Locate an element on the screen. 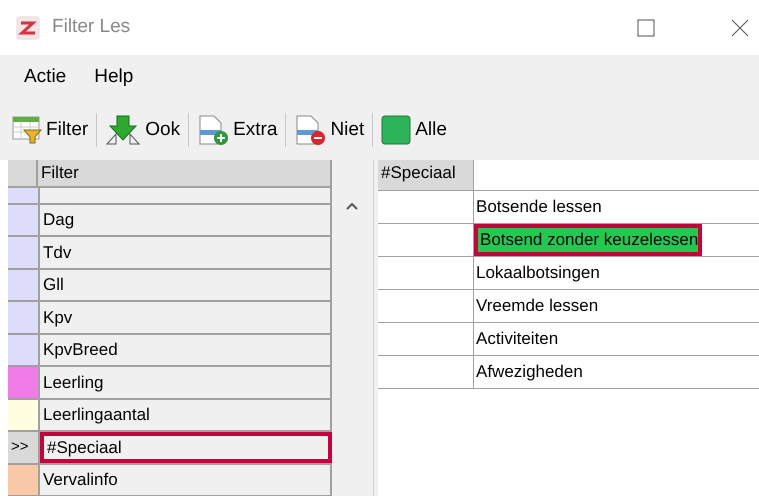 The height and width of the screenshot is (496, 759). list-item: Botsend zonder keuzelessen is located at coordinates (588, 240).